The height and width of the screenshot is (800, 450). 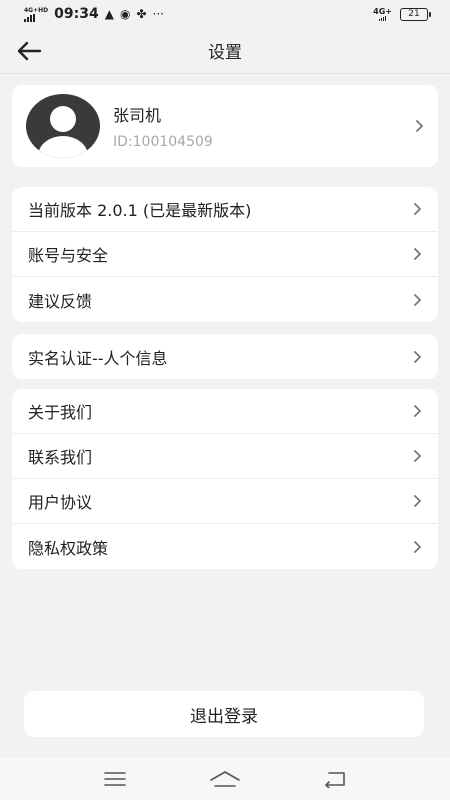 I want to click on menu-button, so click(x=115, y=779).